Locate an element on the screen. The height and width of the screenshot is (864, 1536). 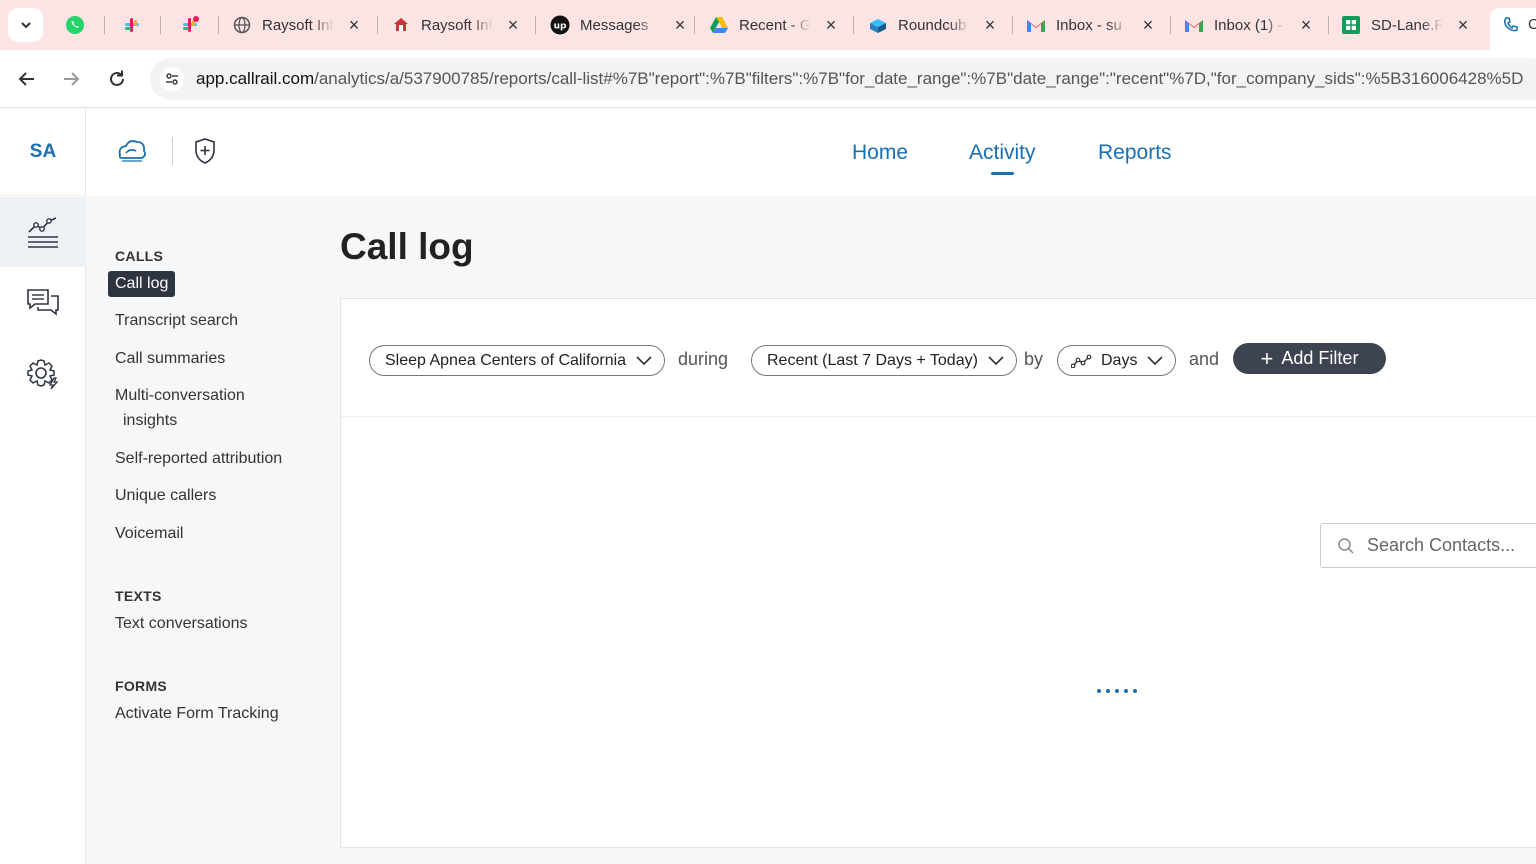
browser-tab-active: C is located at coordinates (1513, 29).